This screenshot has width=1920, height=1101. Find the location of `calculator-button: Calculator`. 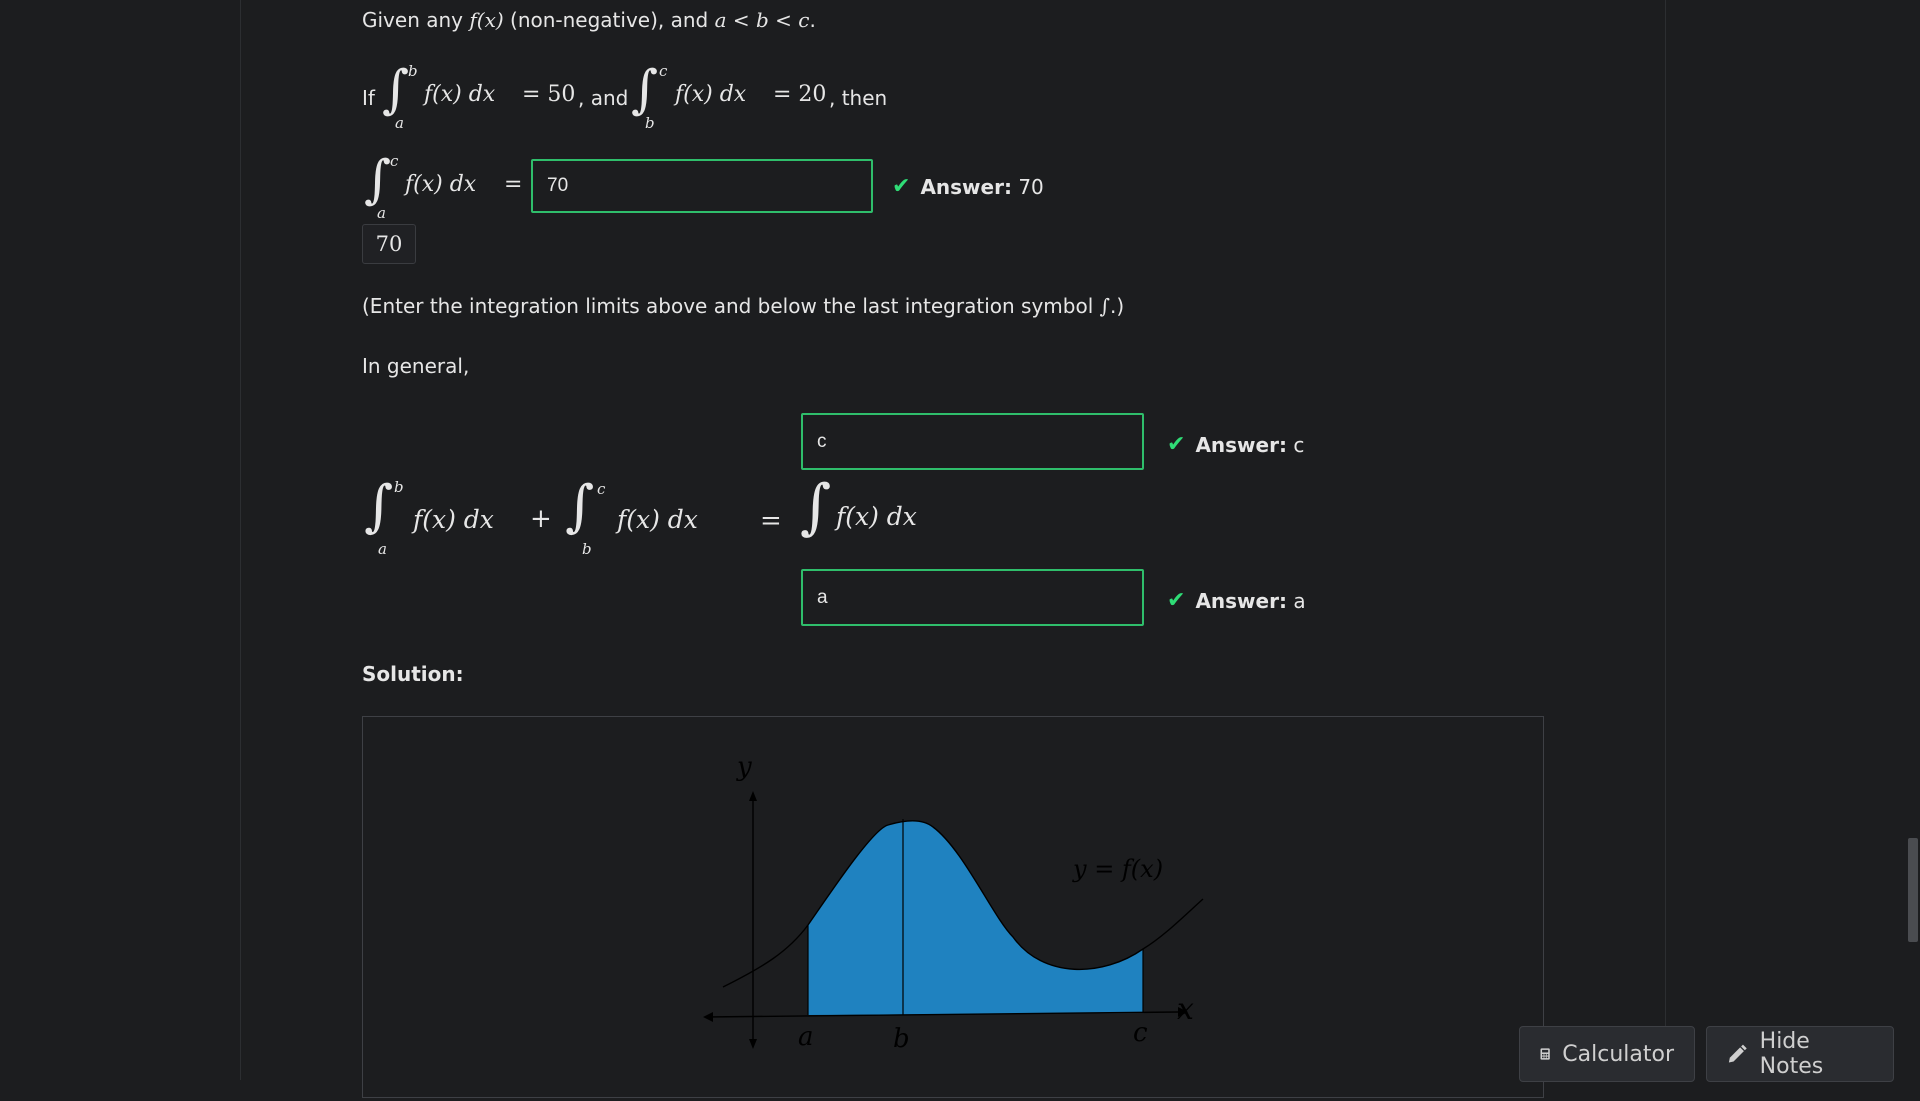

calculator-button: Calculator is located at coordinates (1607, 1054).